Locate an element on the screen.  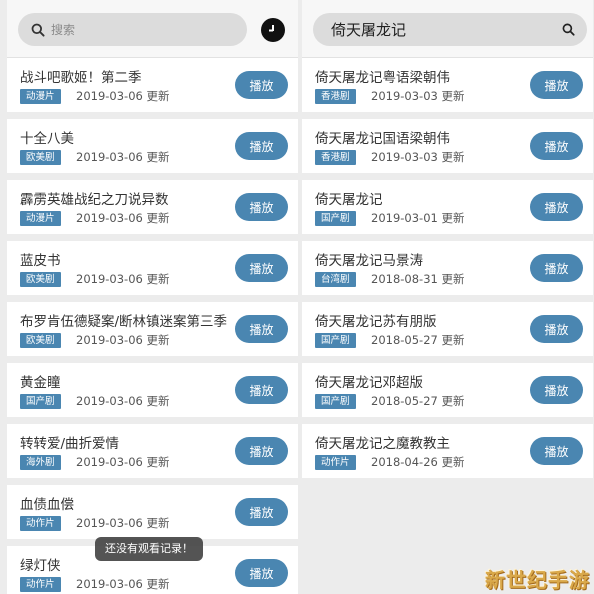
history-button is located at coordinates (273, 30).